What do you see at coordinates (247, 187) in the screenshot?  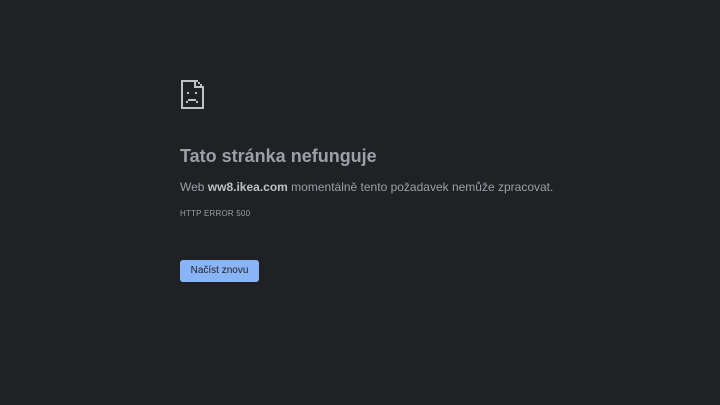 I see `site-domain: ww8.ikea.com` at bounding box center [247, 187].